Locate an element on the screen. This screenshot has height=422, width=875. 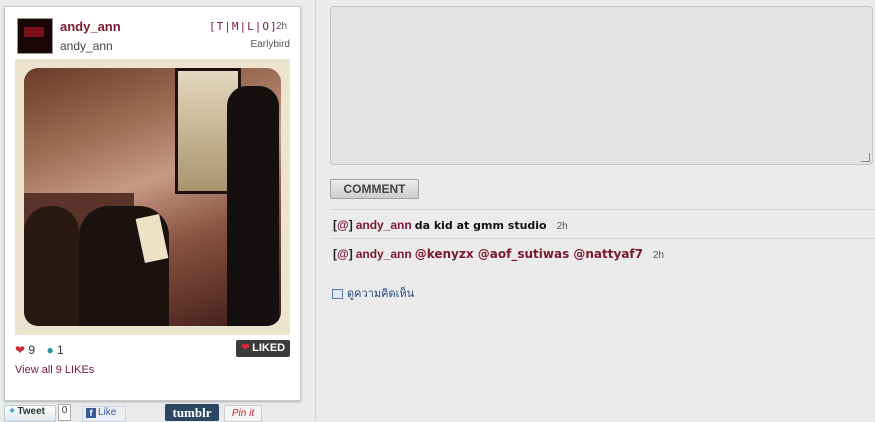
tumblr-button: tumblr is located at coordinates (192, 412).